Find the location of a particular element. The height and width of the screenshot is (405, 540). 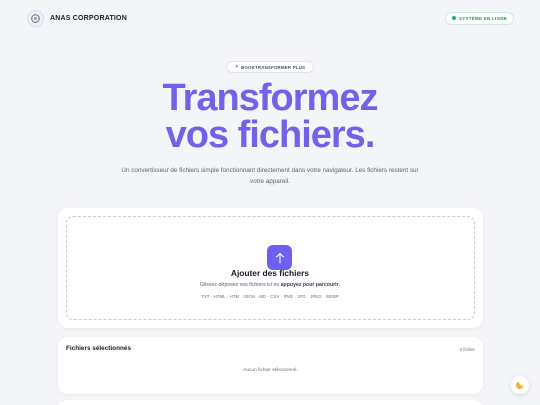

dropzone-hint-end: . is located at coordinates (339, 285).